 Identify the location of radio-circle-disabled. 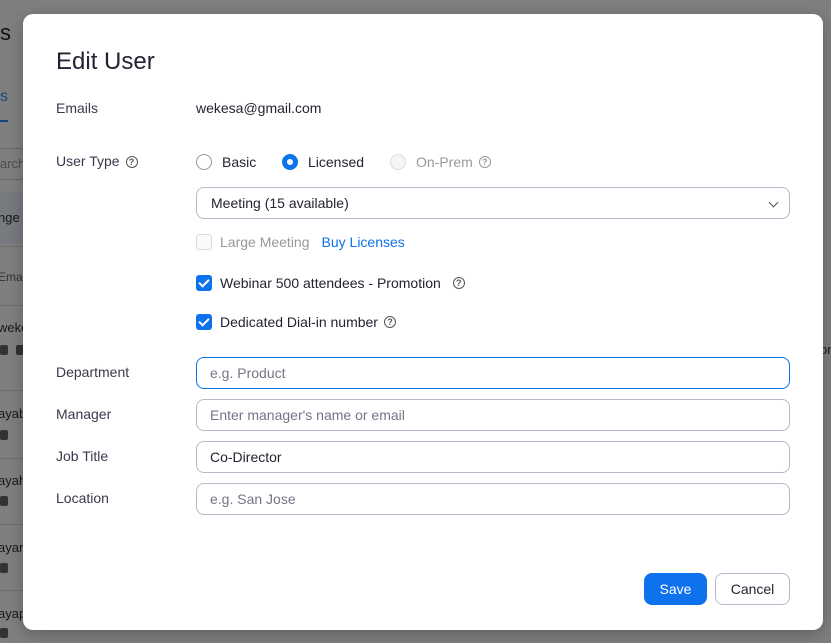
(398, 162).